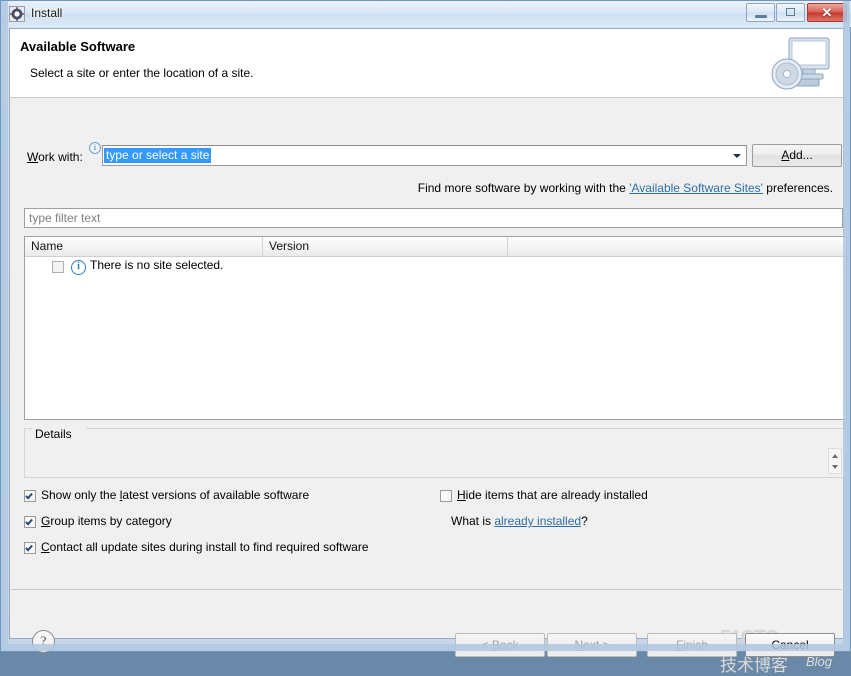 The image size is (851, 676). Describe the element at coordinates (43, 641) in the screenshot. I see `help-button: ?` at that location.